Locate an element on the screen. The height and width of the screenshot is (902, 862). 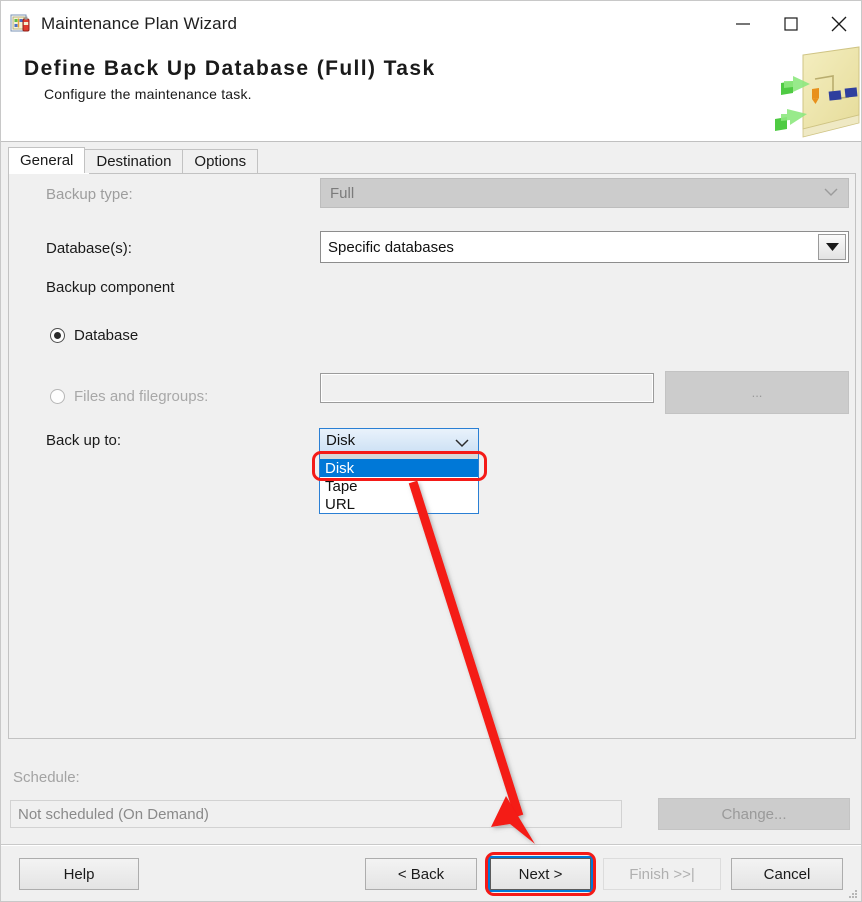
dropdown-option-url-label: URL is located at coordinates (340, 504).